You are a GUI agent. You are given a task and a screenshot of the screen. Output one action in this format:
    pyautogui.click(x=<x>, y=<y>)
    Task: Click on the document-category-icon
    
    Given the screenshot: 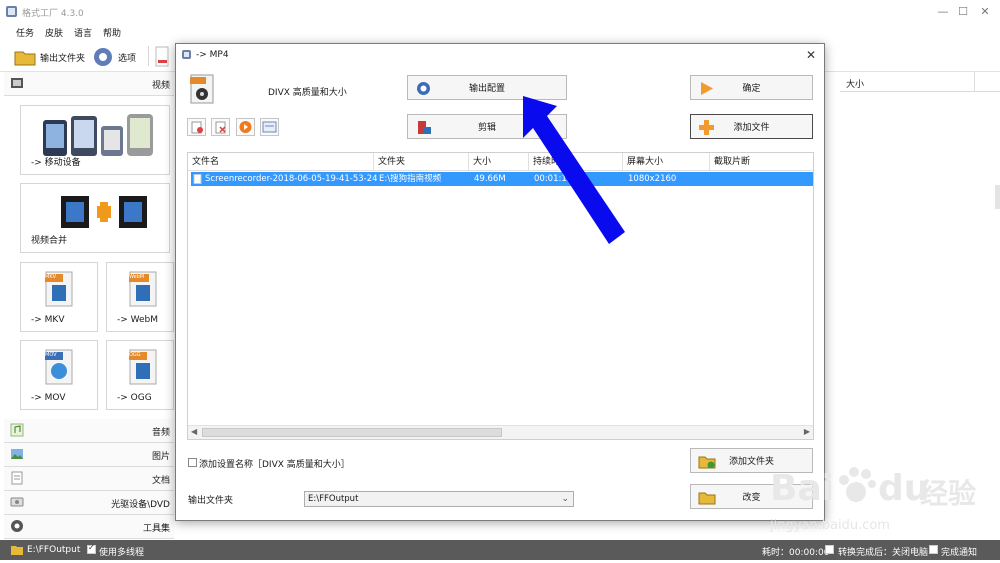 What is the action you would take?
    pyautogui.click(x=17, y=478)
    